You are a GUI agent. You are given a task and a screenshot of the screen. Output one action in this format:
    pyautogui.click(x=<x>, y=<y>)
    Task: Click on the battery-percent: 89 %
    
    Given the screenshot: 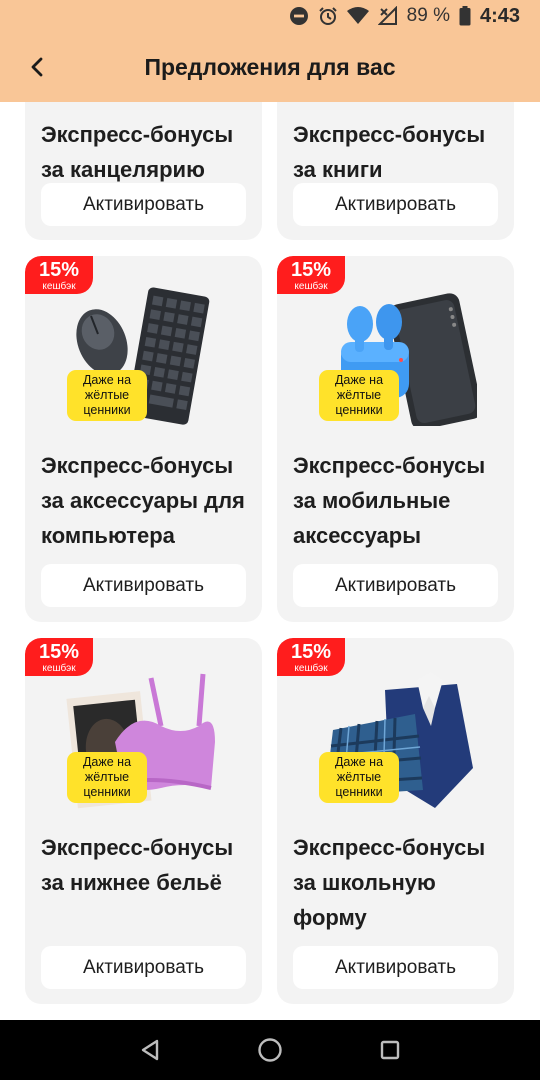 What is the action you would take?
    pyautogui.click(x=428, y=15)
    